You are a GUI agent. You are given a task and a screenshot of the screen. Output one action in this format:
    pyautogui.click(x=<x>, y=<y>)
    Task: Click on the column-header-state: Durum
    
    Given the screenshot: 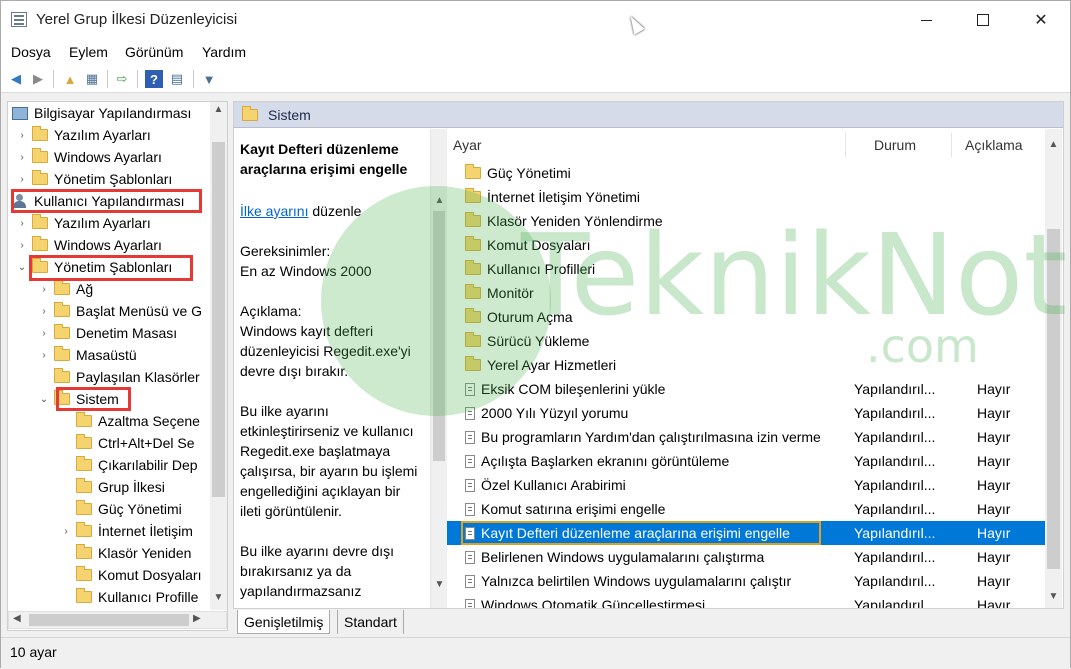 What is the action you would take?
    pyautogui.click(x=895, y=145)
    